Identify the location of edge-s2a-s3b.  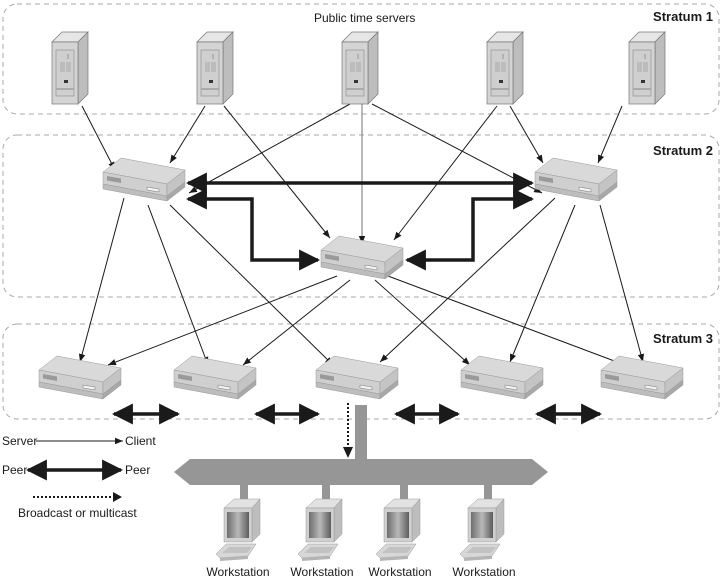
(178, 285).